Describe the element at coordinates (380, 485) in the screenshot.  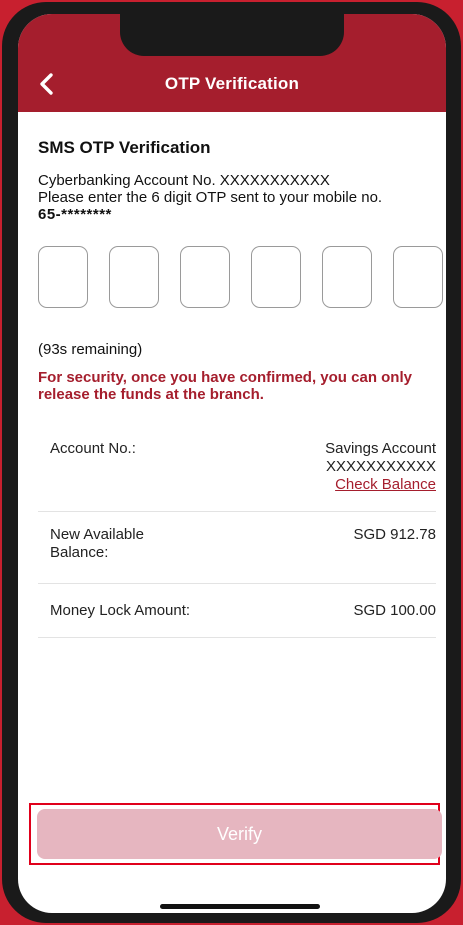
I see `check-balance-link: Check Balance` at that location.